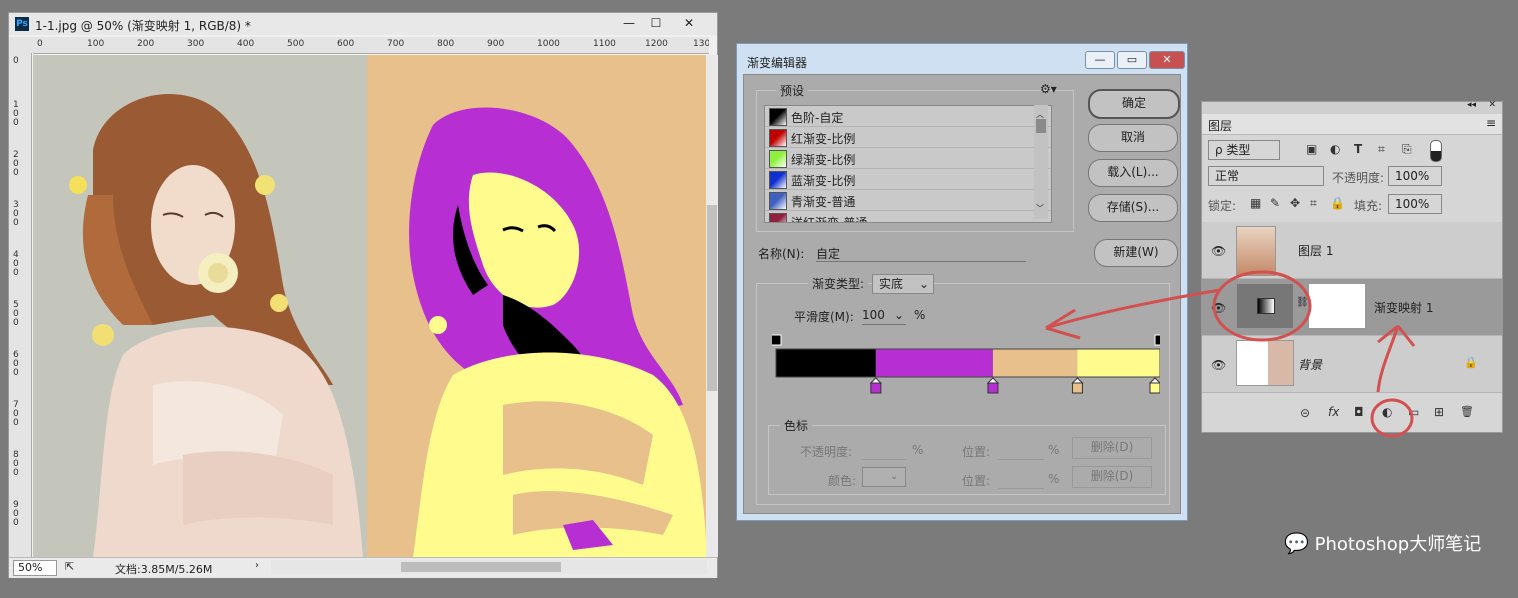 The height and width of the screenshot is (598, 1518). I want to click on annotation-overlay, so click(1230, 354).